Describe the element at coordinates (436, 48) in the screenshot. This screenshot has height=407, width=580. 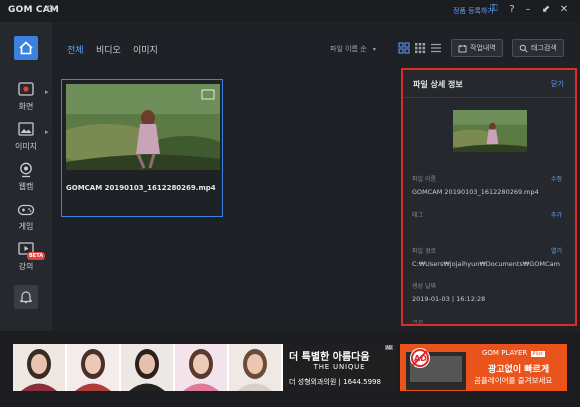
I see `list-view-icon` at that location.